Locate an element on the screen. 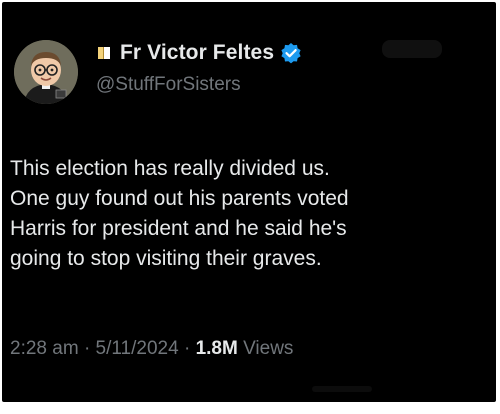  views-count: 1.8M is located at coordinates (216, 348).